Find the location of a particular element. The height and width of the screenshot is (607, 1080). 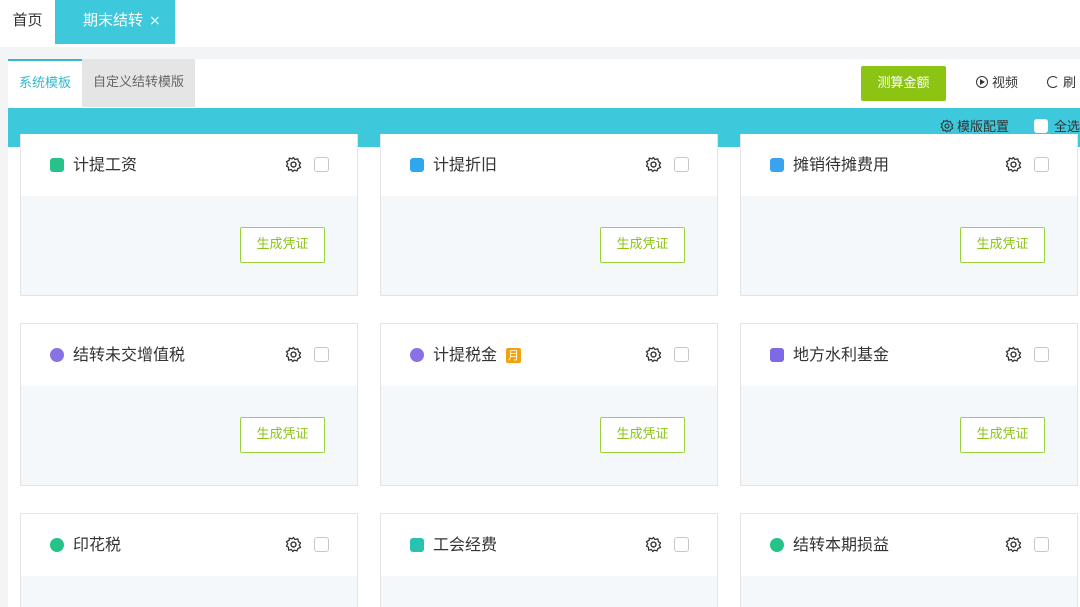

card-stamp-tax: 印花税 is located at coordinates (189, 560).